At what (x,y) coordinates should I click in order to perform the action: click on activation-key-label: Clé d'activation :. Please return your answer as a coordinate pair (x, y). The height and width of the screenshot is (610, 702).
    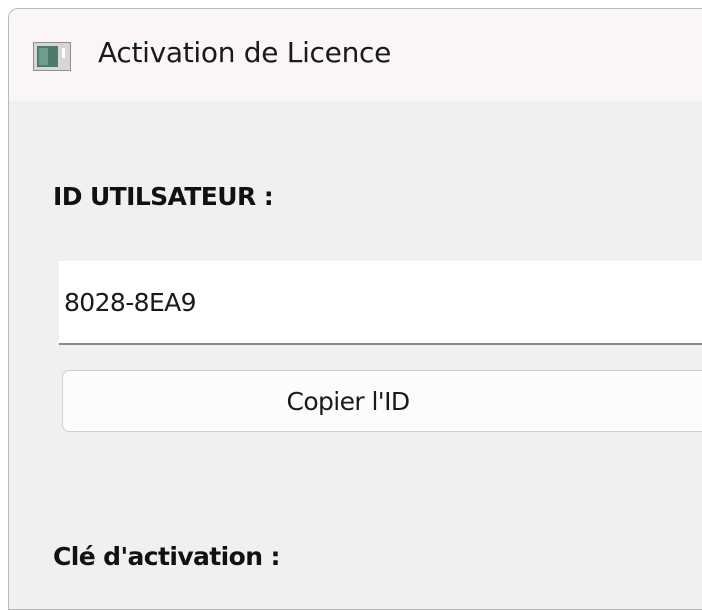
    Looking at the image, I should click on (167, 556).